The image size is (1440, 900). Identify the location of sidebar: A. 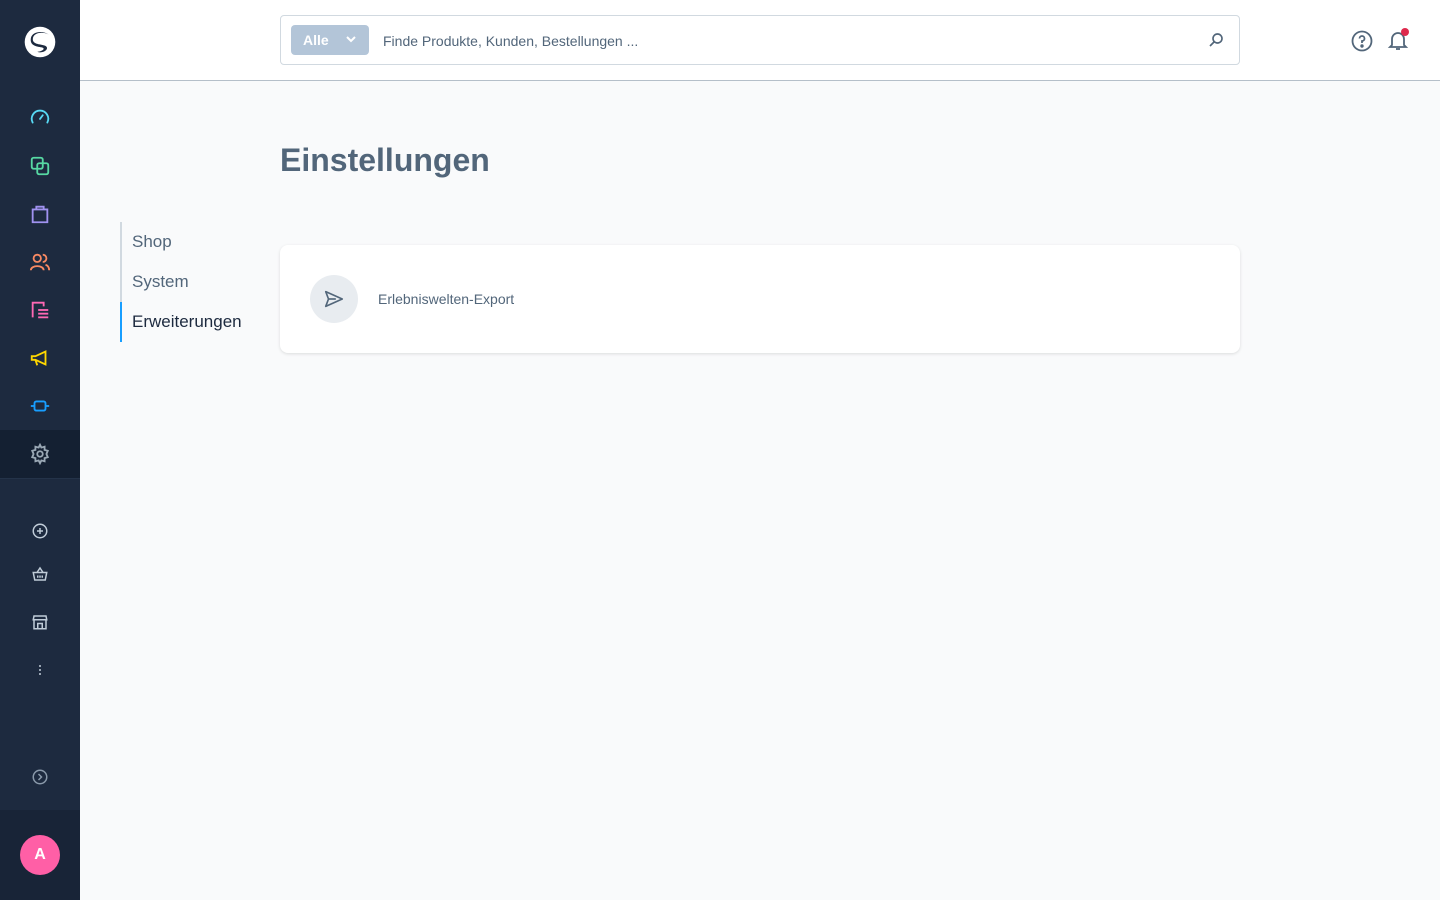
(40, 450).